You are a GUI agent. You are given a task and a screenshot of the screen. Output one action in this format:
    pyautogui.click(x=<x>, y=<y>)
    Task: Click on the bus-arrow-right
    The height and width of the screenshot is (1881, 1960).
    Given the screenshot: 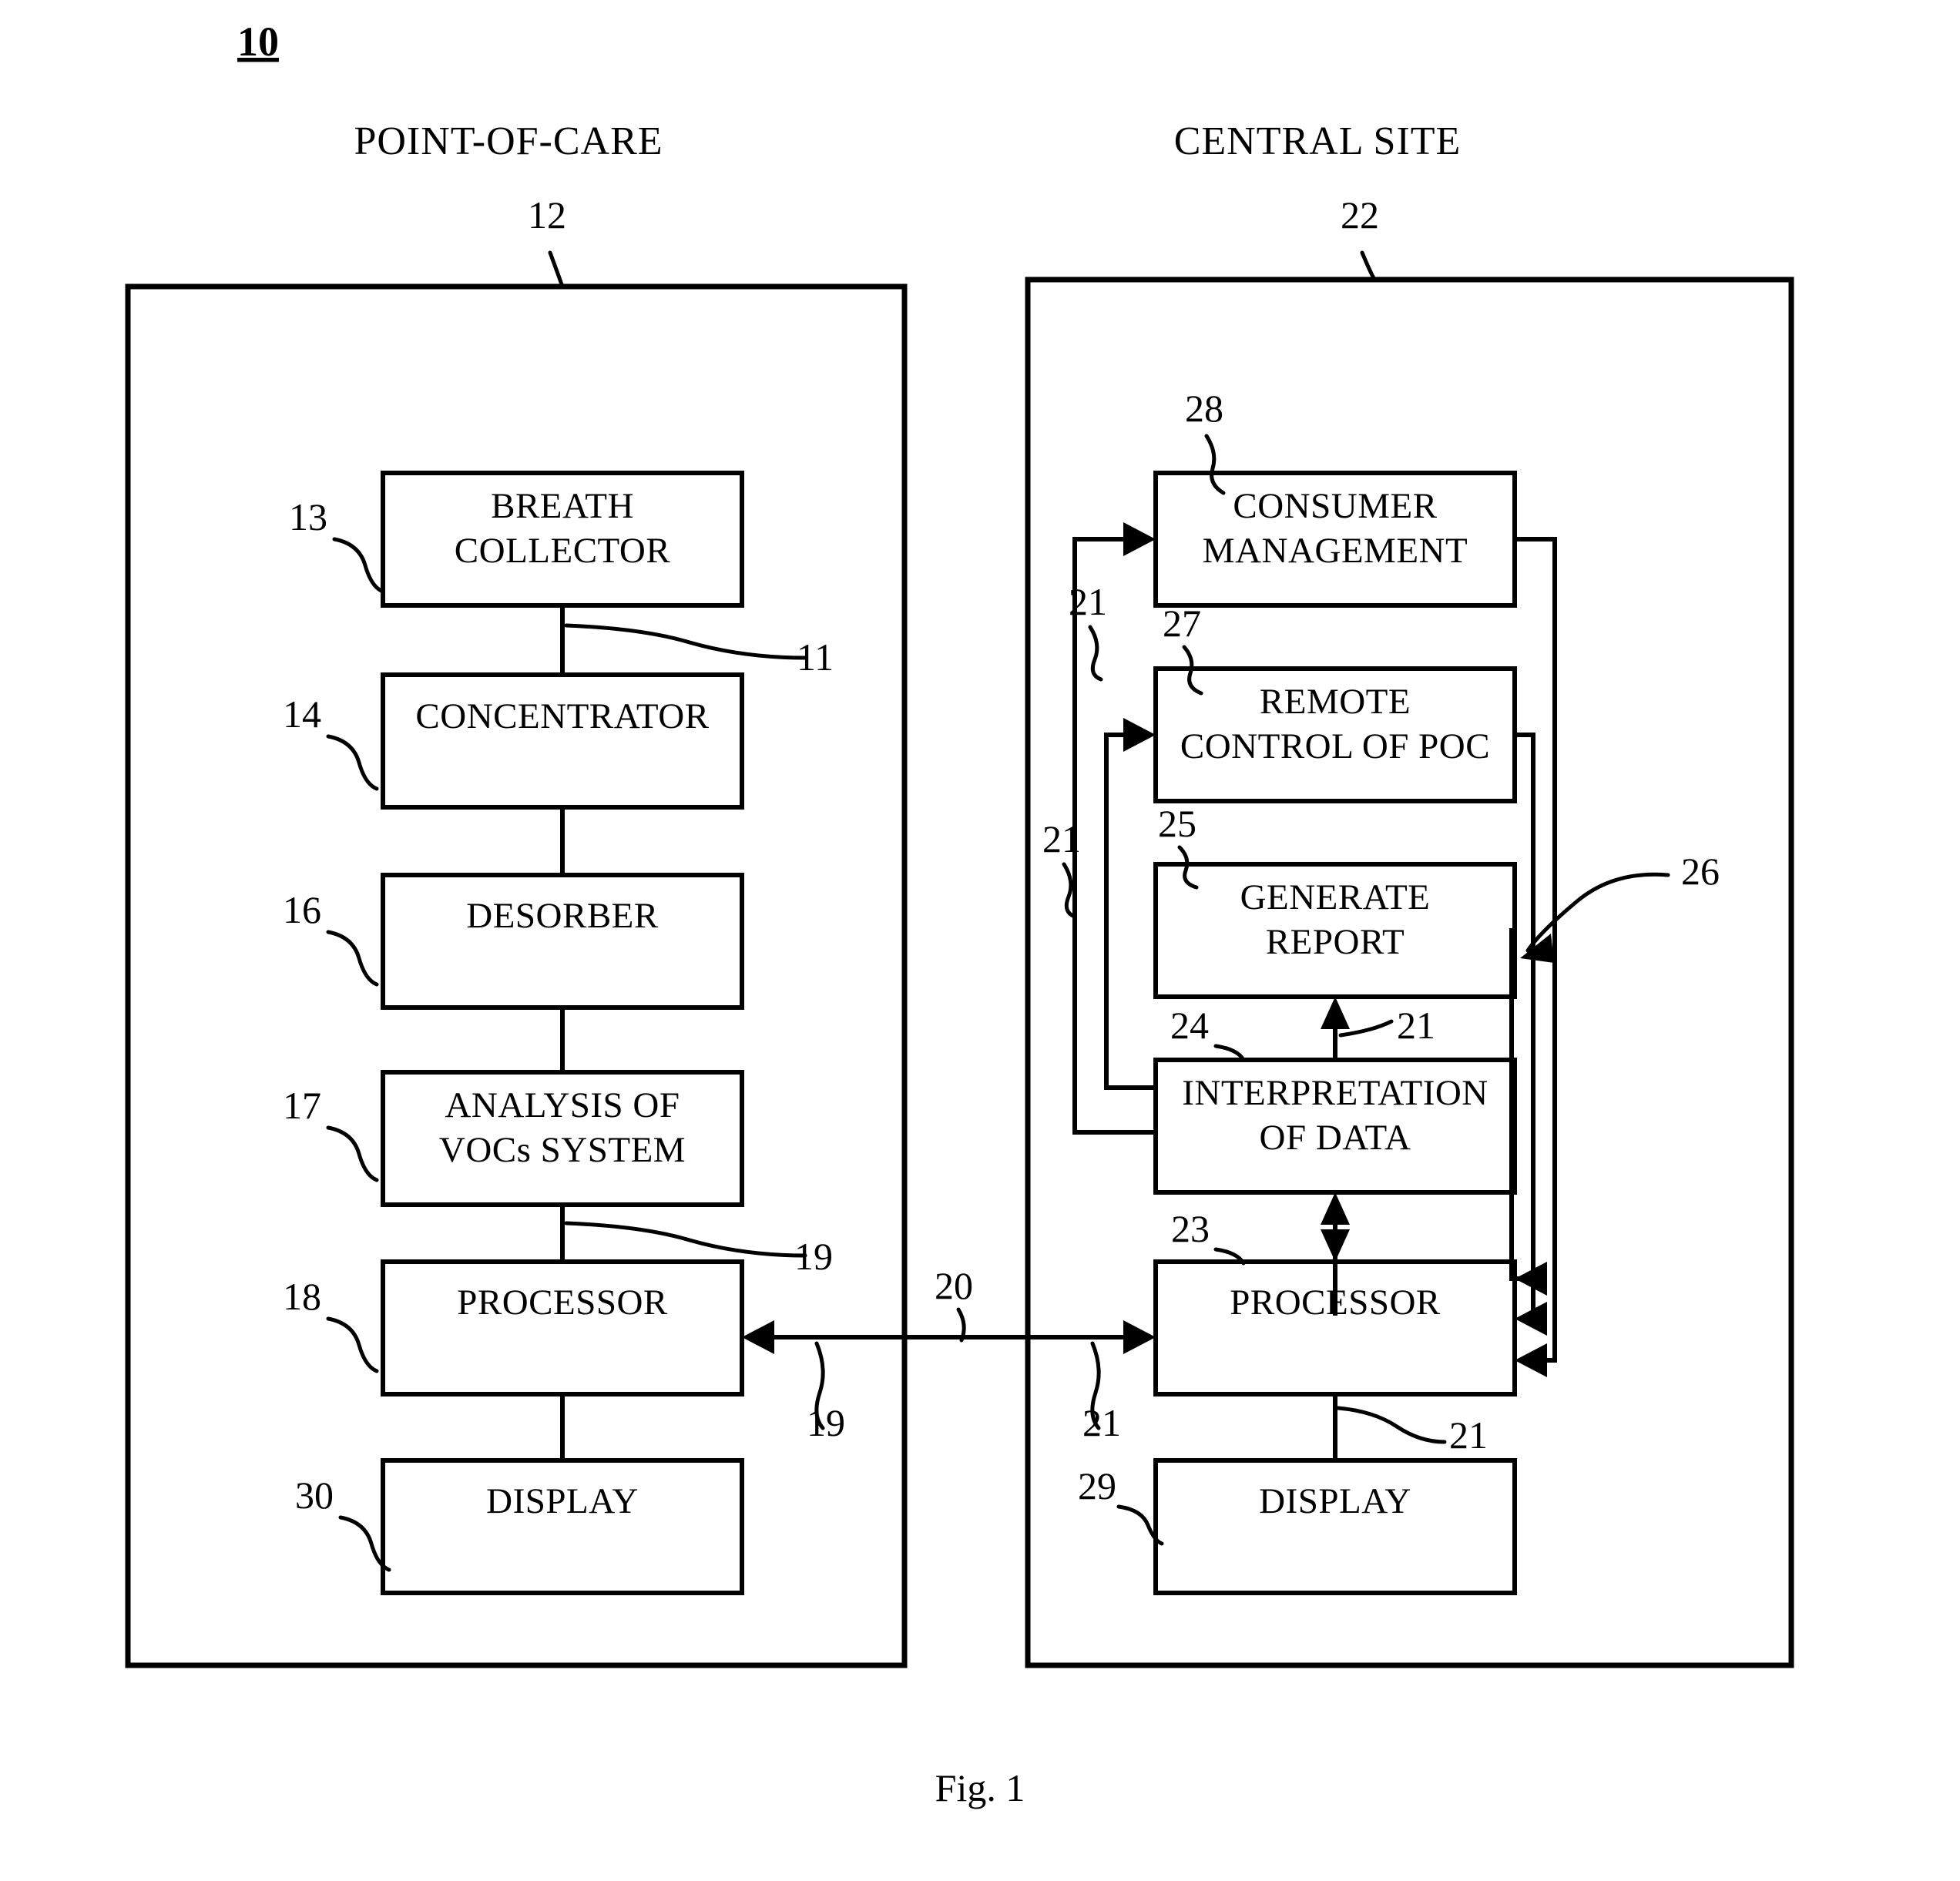 What is the action you would take?
    pyautogui.click(x=1140, y=1337)
    